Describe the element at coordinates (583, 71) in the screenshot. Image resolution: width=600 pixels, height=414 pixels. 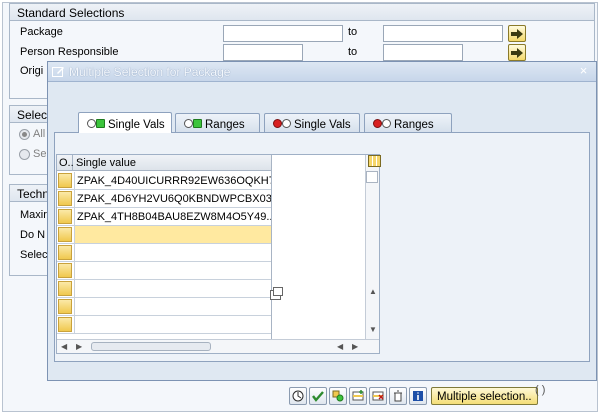
I see `dialog-close-button: ×` at that location.